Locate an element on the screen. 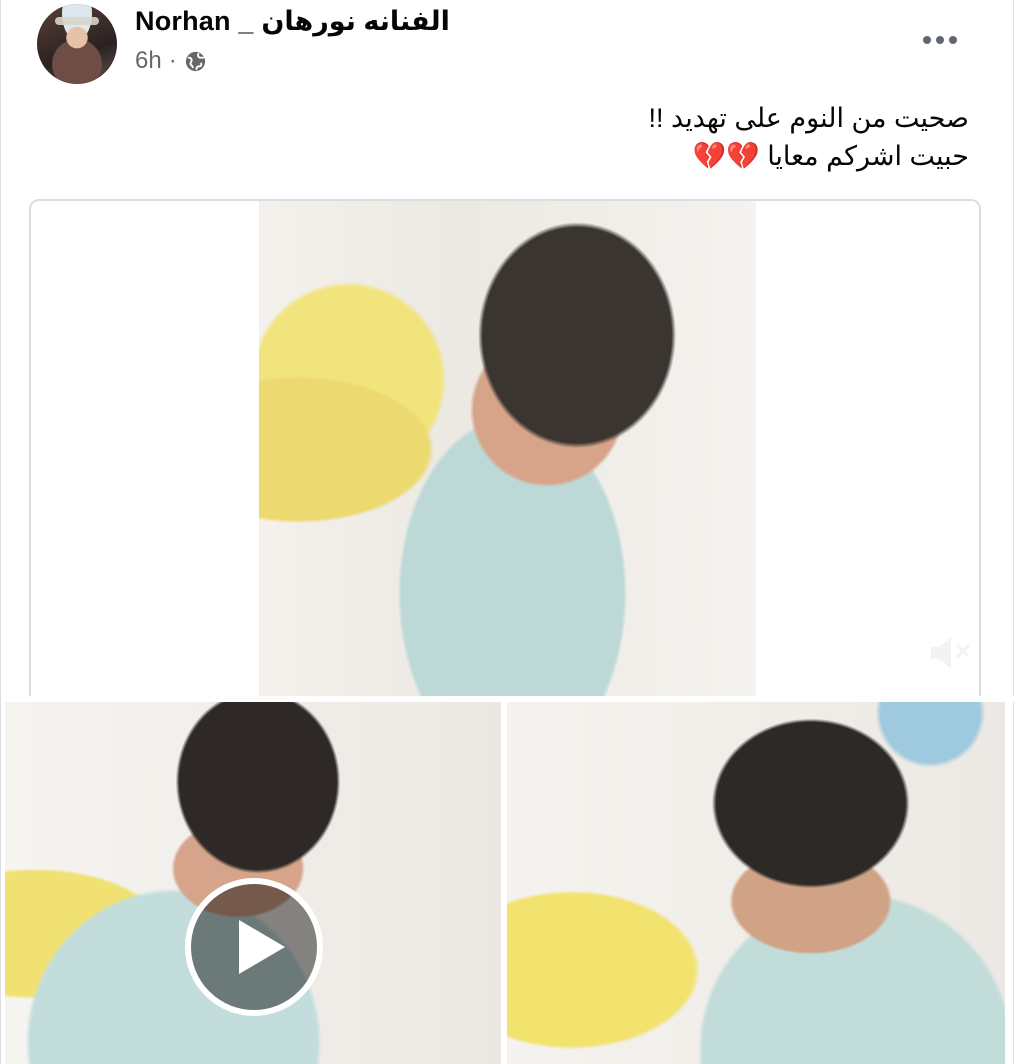 The height and width of the screenshot is (1064, 1014). post-meta: 6h · is located at coordinates (171, 61).